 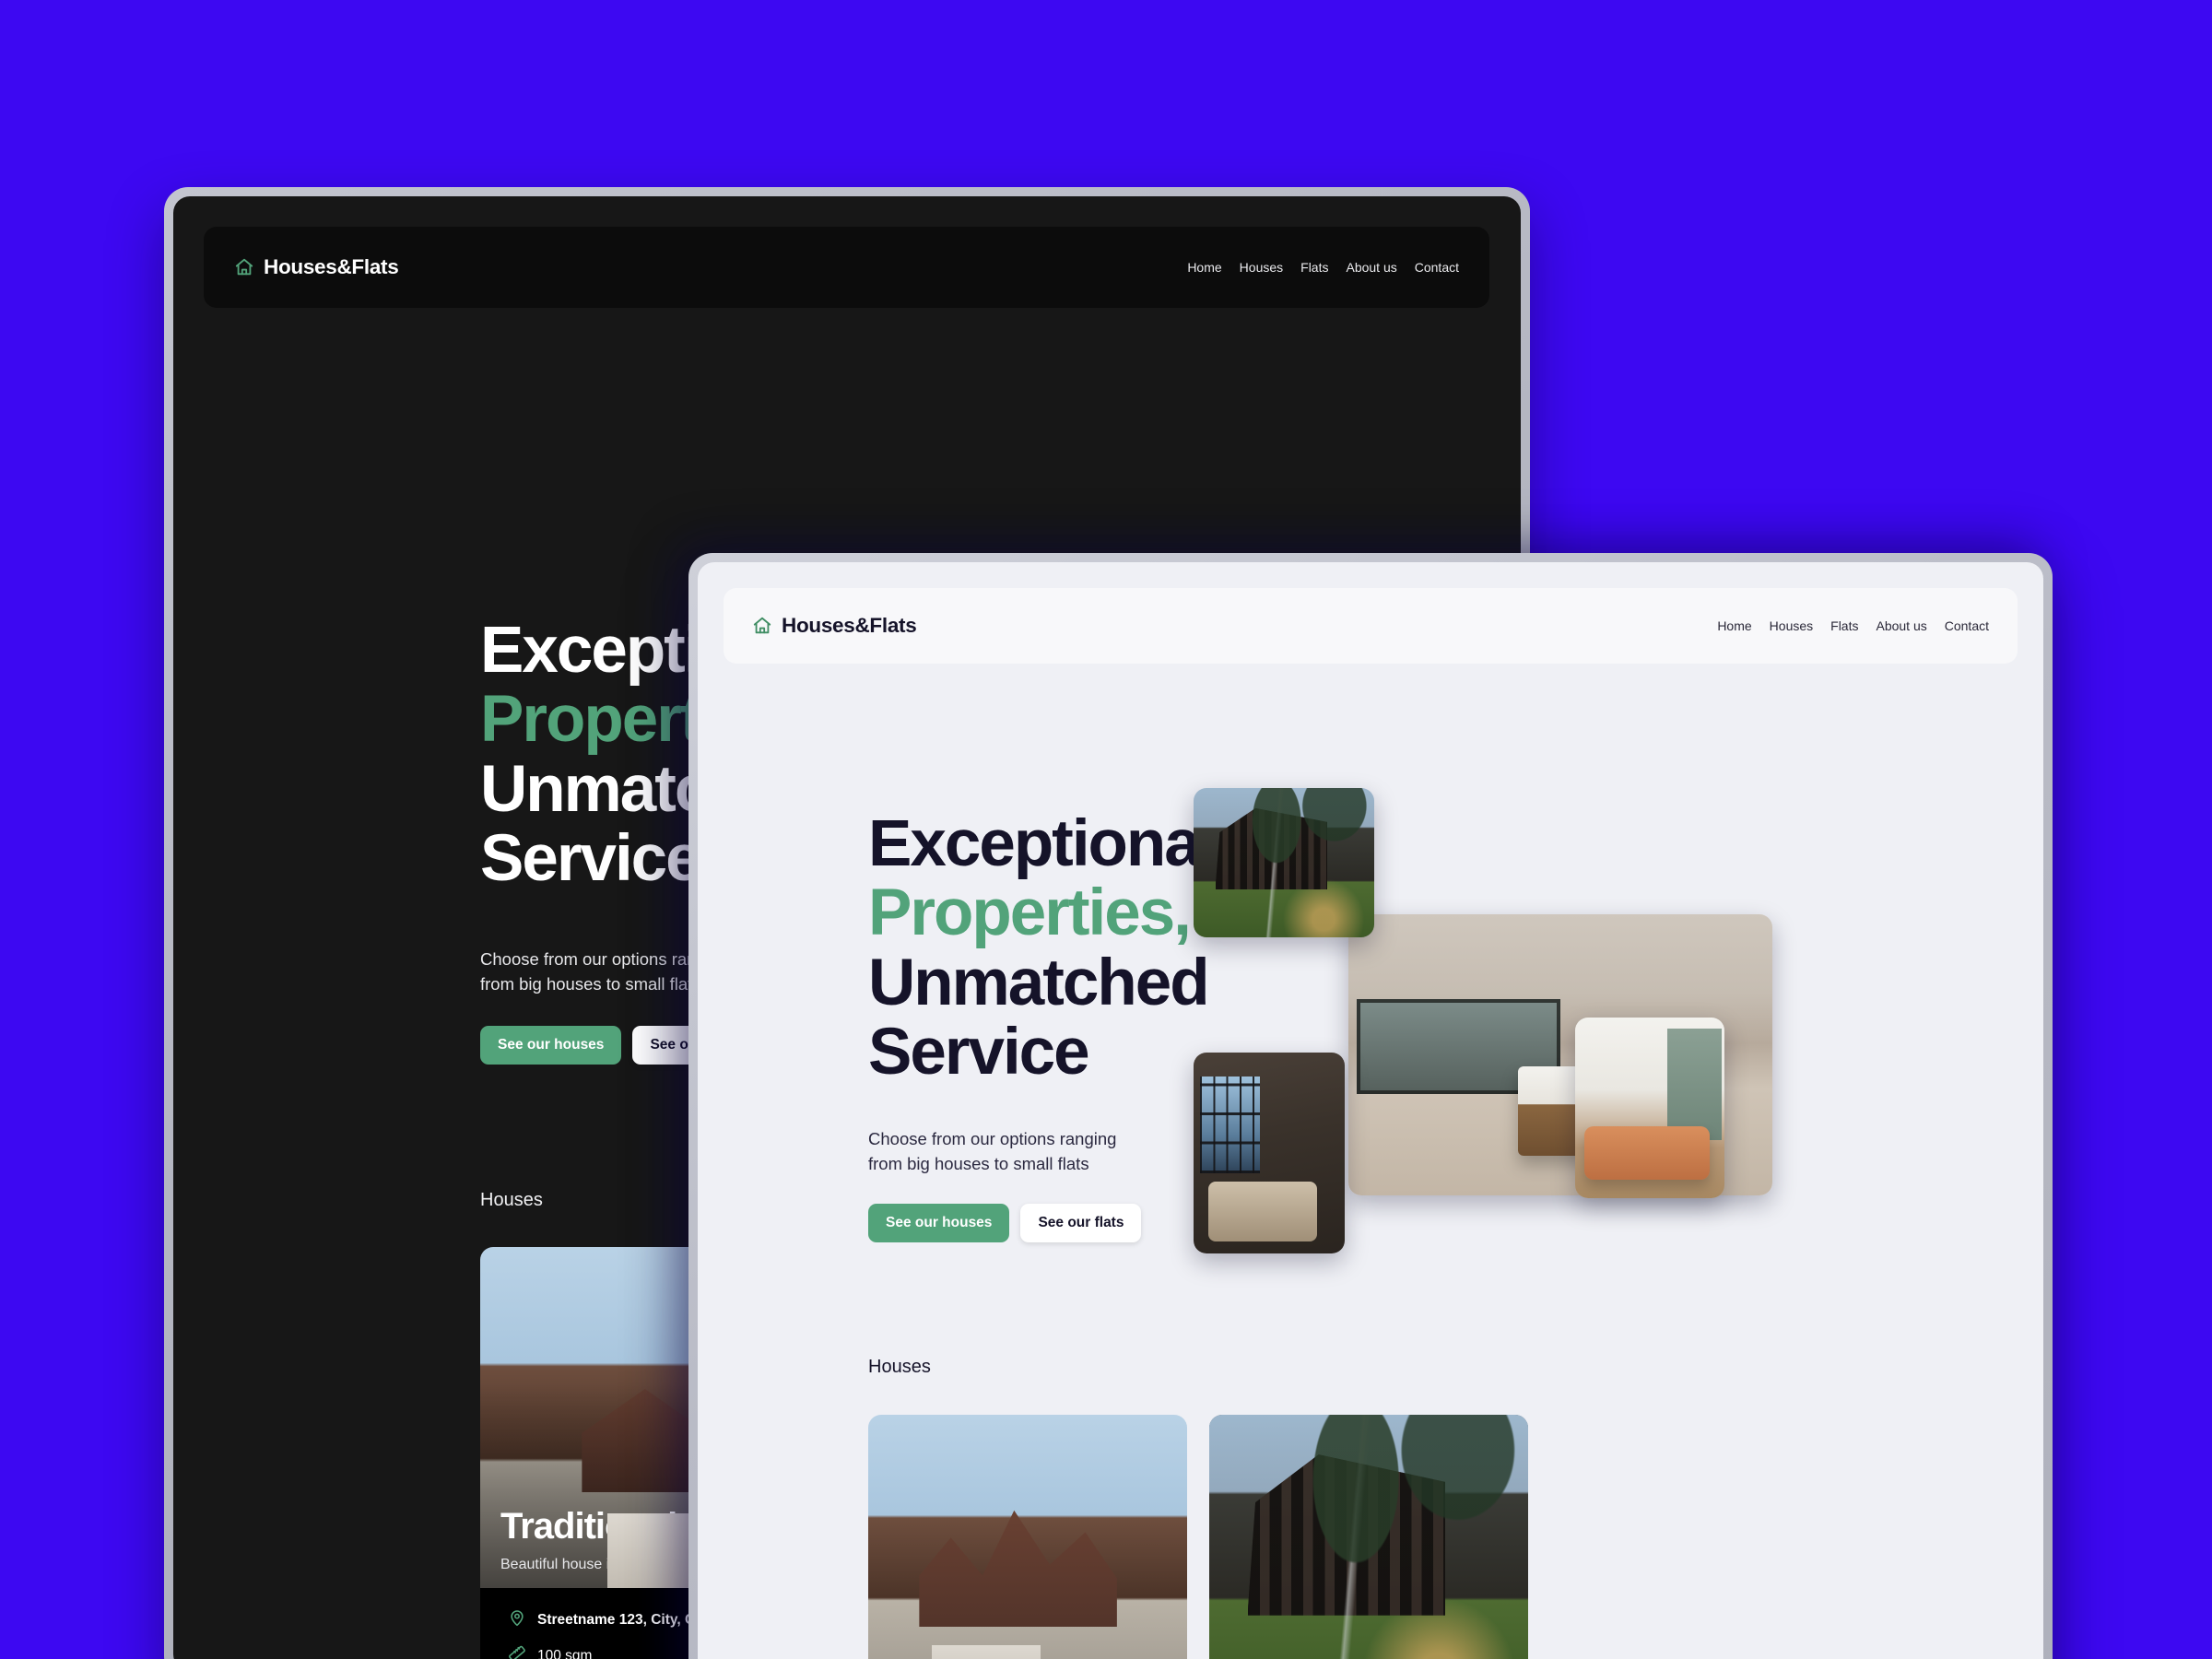 What do you see at coordinates (899, 1367) in the screenshot?
I see `light-houses-section-label: Houses` at bounding box center [899, 1367].